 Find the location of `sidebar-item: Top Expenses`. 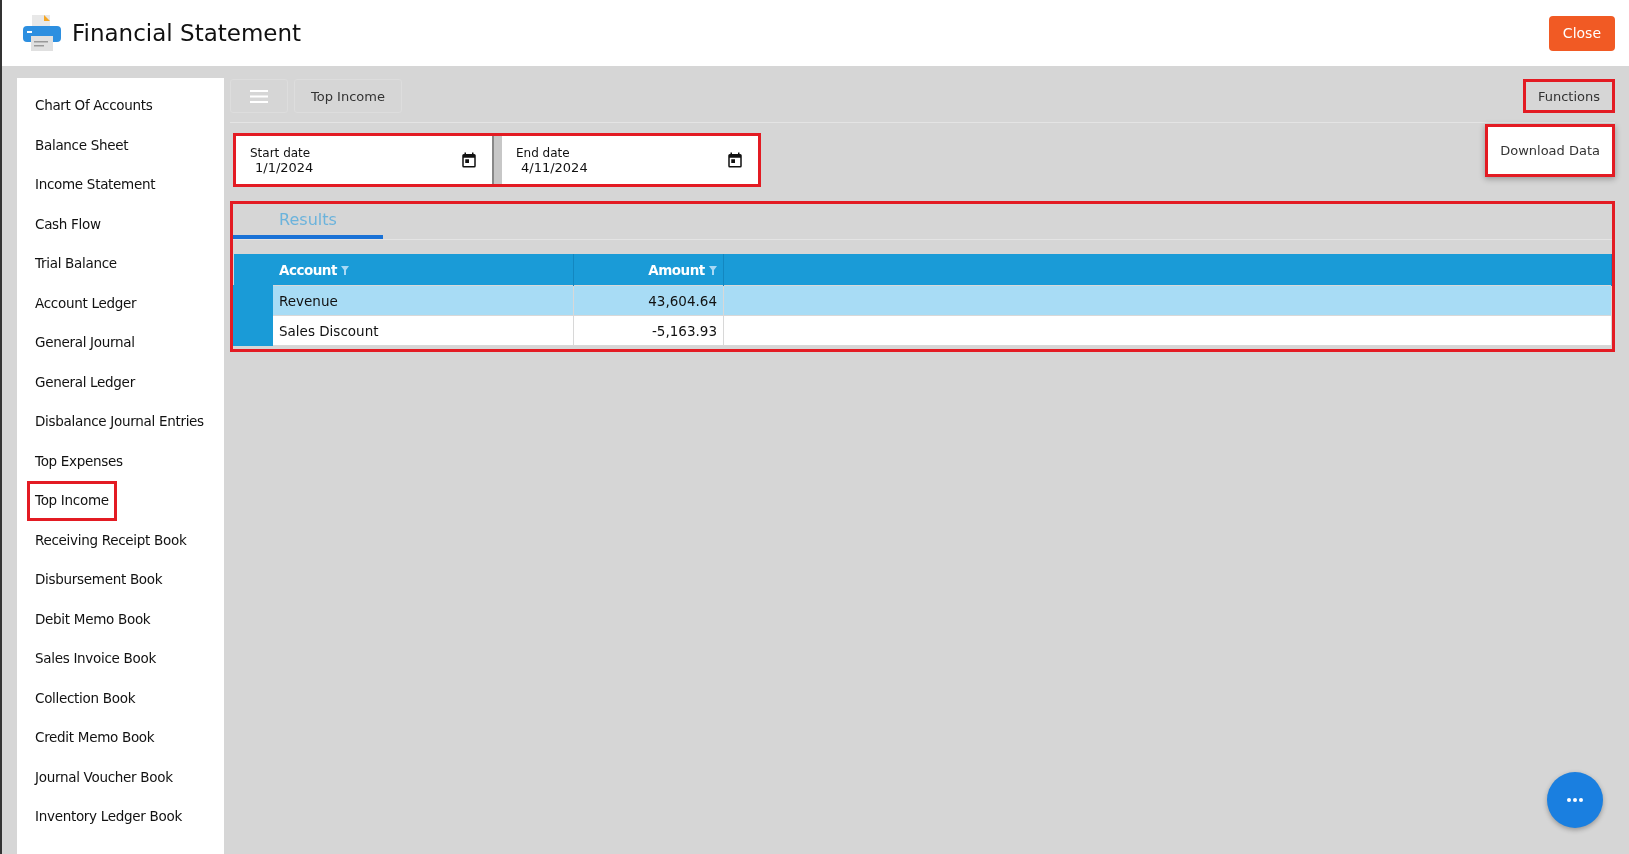

sidebar-item: Top Expenses is located at coordinates (79, 461).